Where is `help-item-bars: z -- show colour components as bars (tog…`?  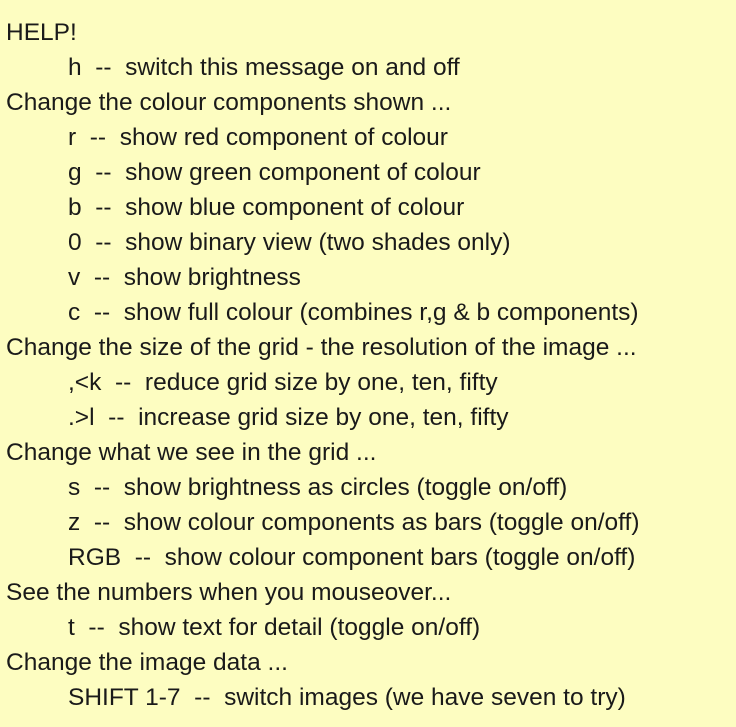
help-item-bars: z -- show colour components as bars (tog… is located at coordinates (354, 522).